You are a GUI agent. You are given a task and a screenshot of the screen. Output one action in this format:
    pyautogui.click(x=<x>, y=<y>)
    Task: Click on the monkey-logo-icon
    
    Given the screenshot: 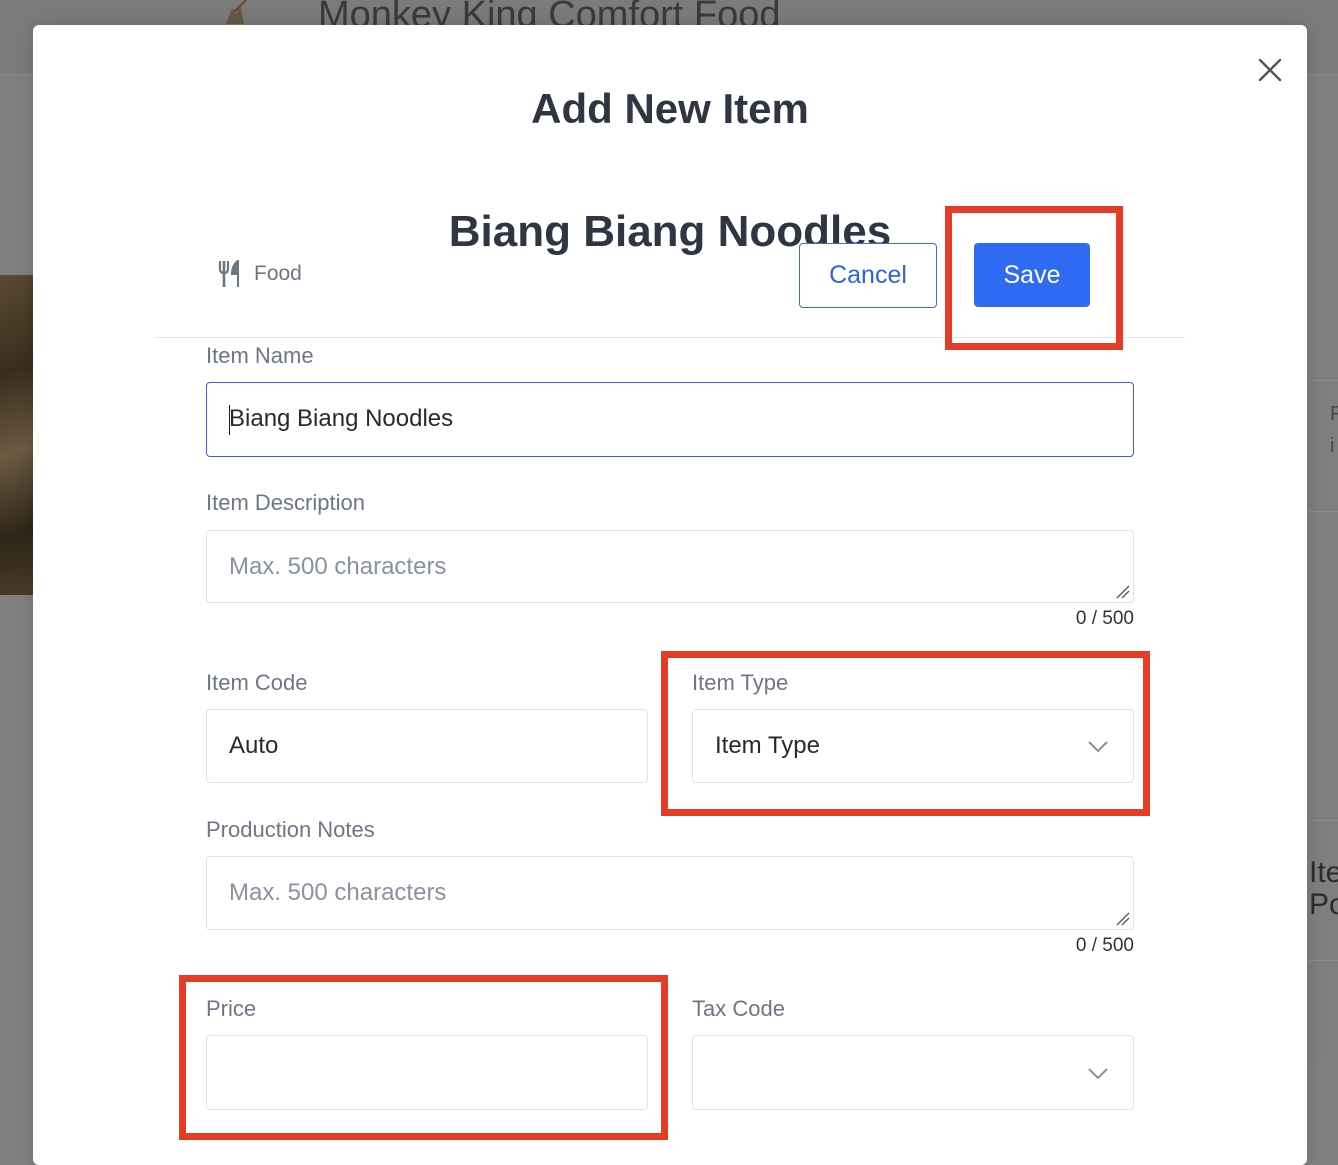 What is the action you would take?
    pyautogui.click(x=236, y=12)
    